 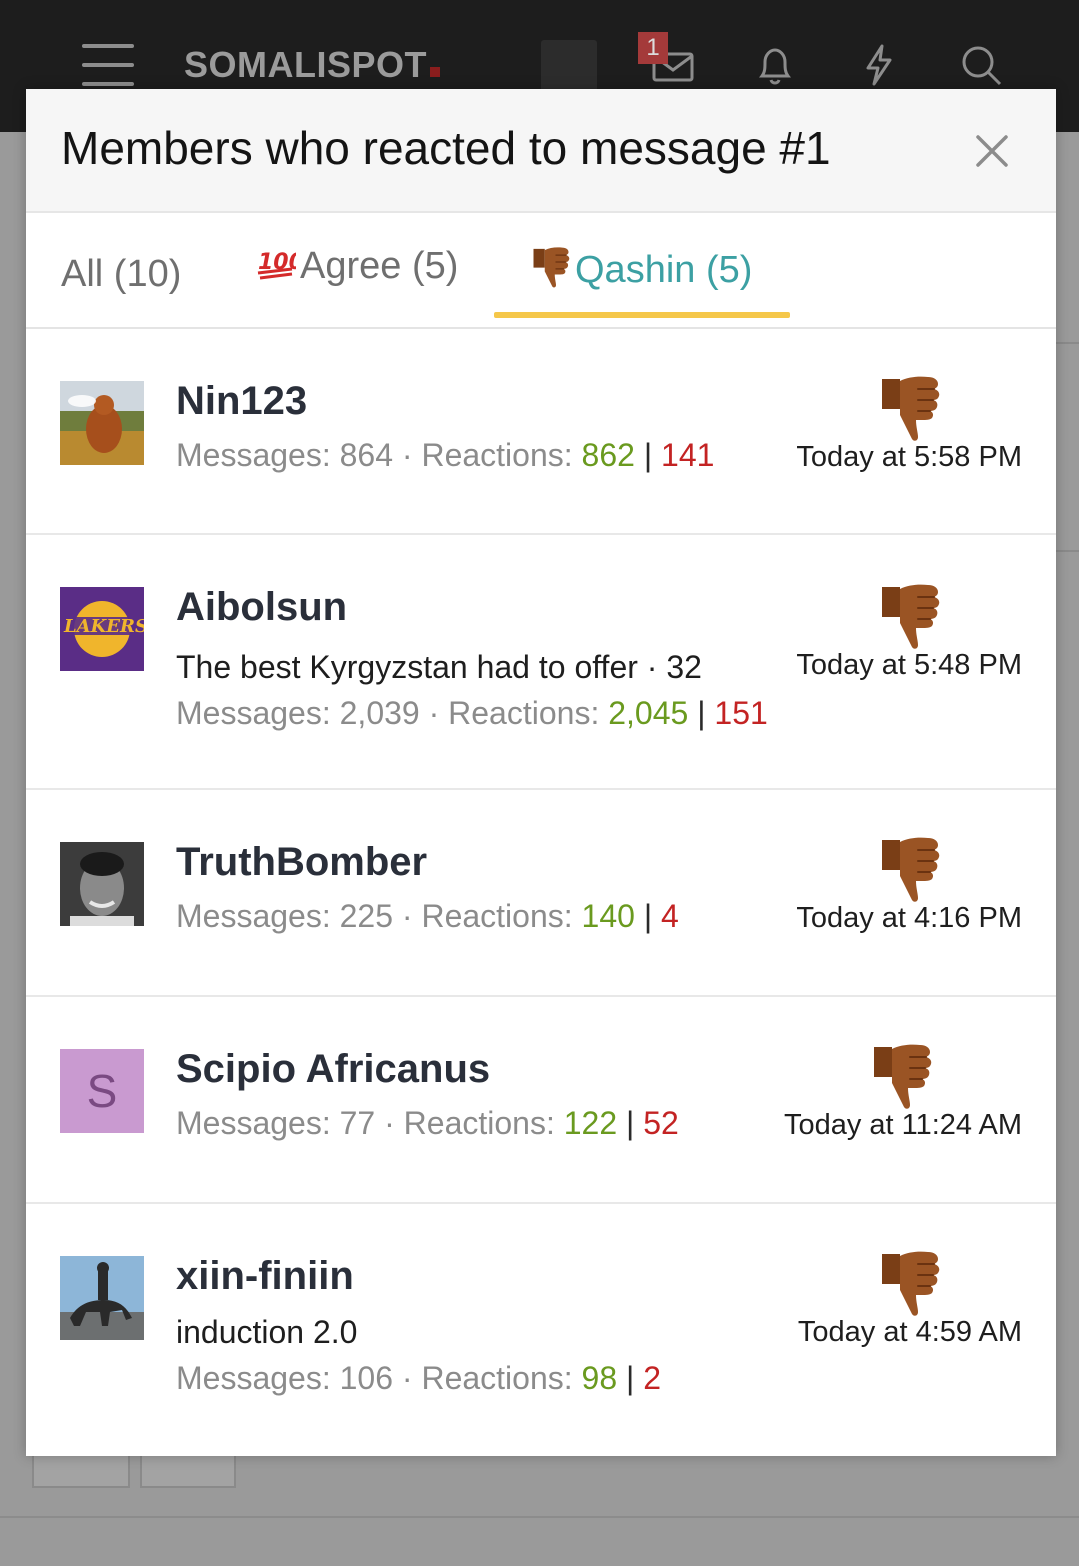 I want to click on search-icon, so click(x=981, y=65).